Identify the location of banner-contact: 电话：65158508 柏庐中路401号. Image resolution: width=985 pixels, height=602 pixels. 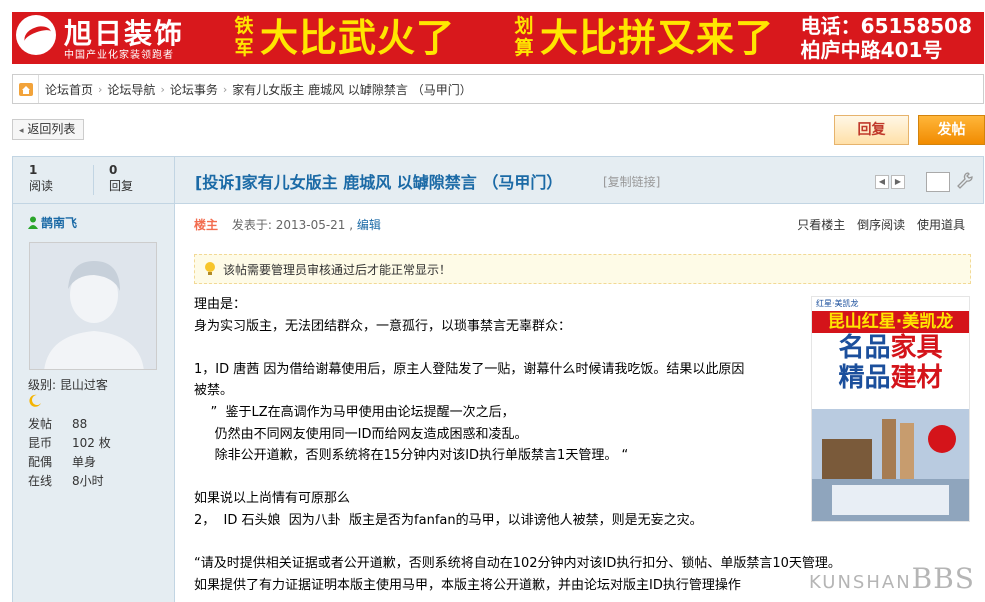
(886, 38).